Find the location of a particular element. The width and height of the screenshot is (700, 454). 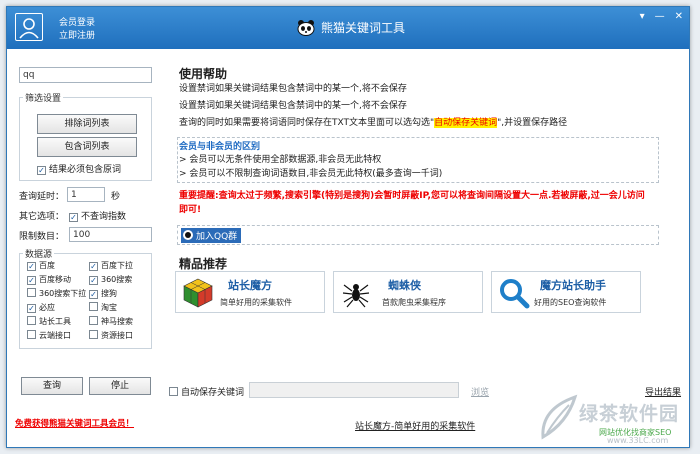

app-title-text: 熊猫关键词工具 is located at coordinates (363, 28).